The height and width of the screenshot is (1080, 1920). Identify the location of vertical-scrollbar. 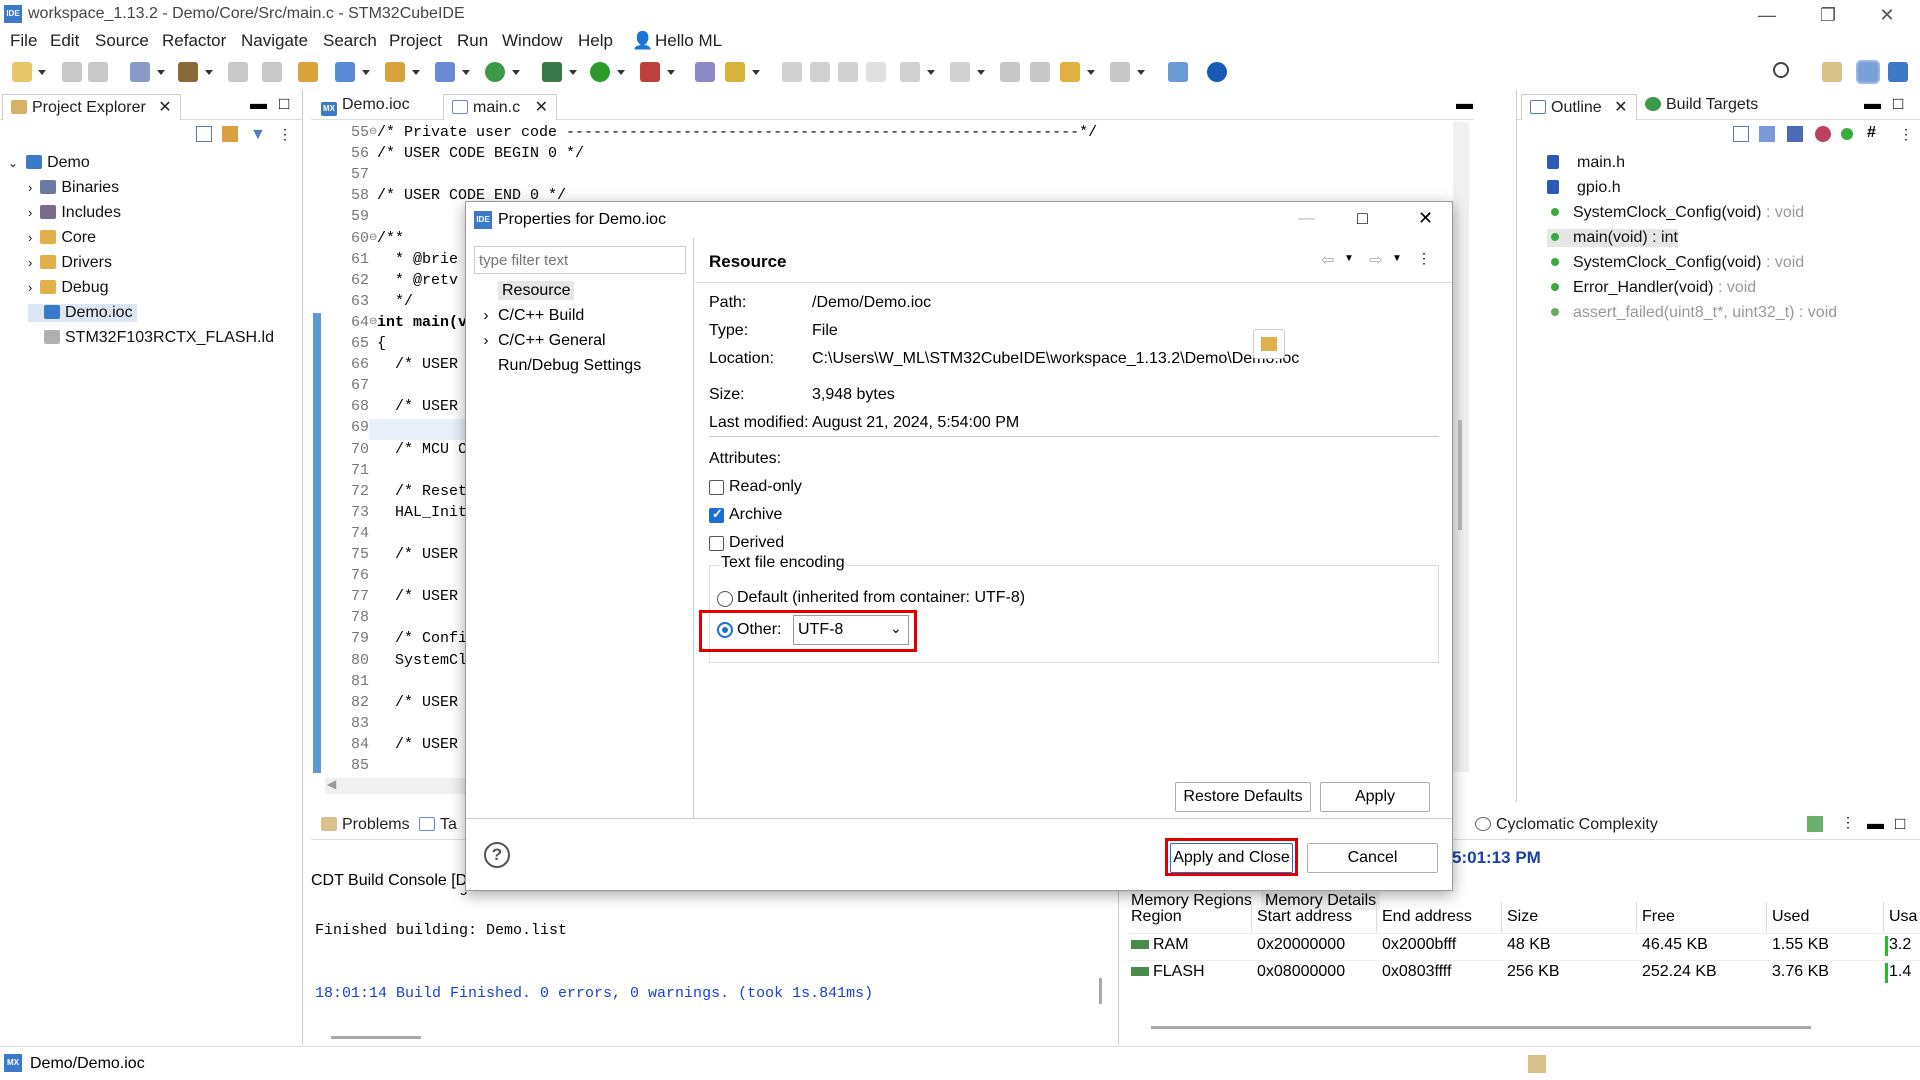
(1461, 447).